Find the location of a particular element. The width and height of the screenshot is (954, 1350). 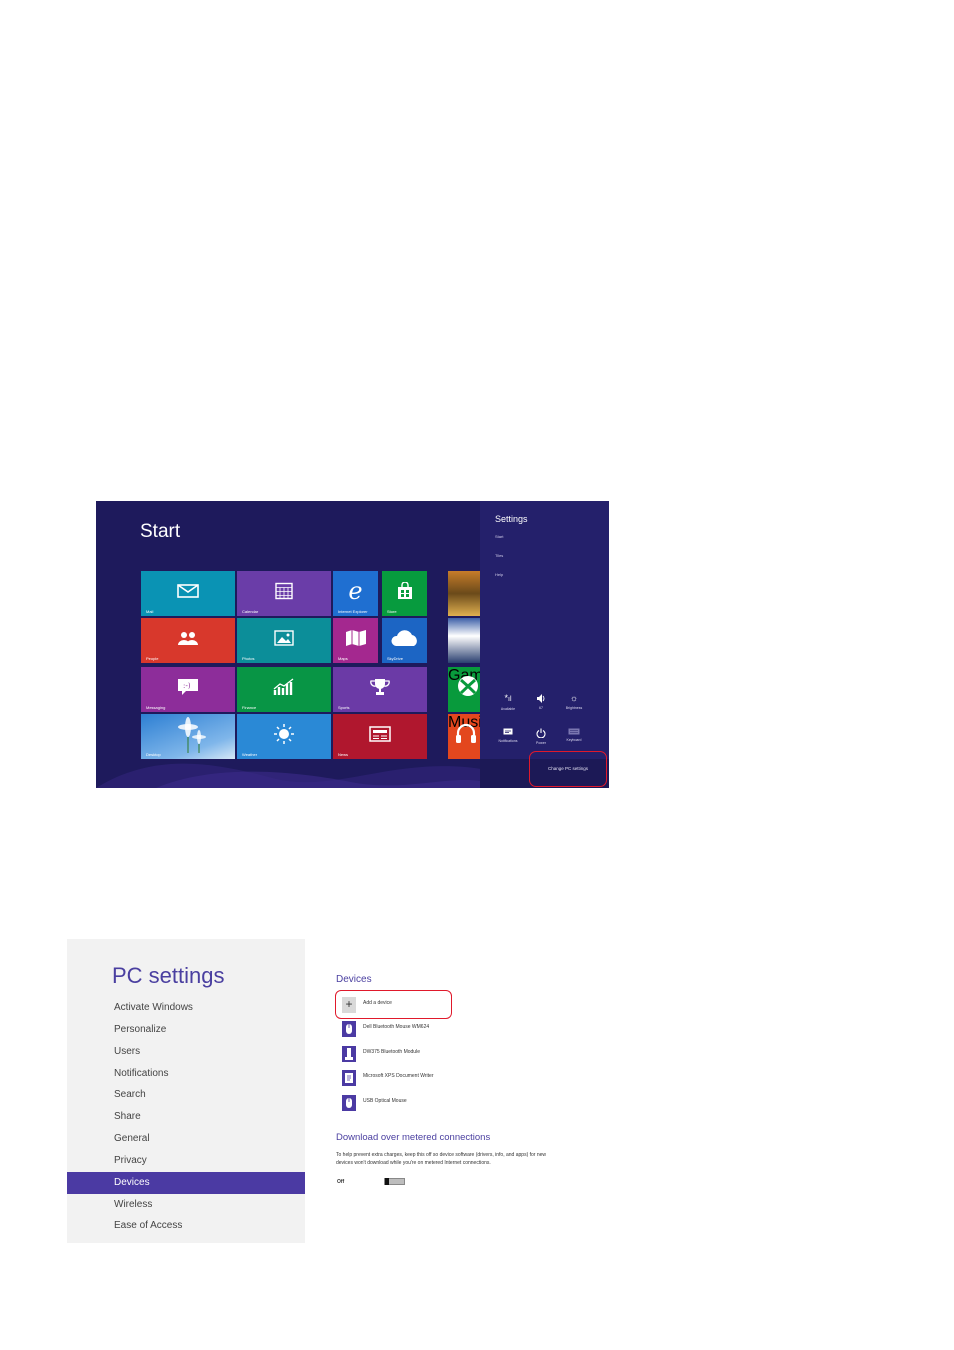

tile-label: Mail is located at coordinates (150, 611).